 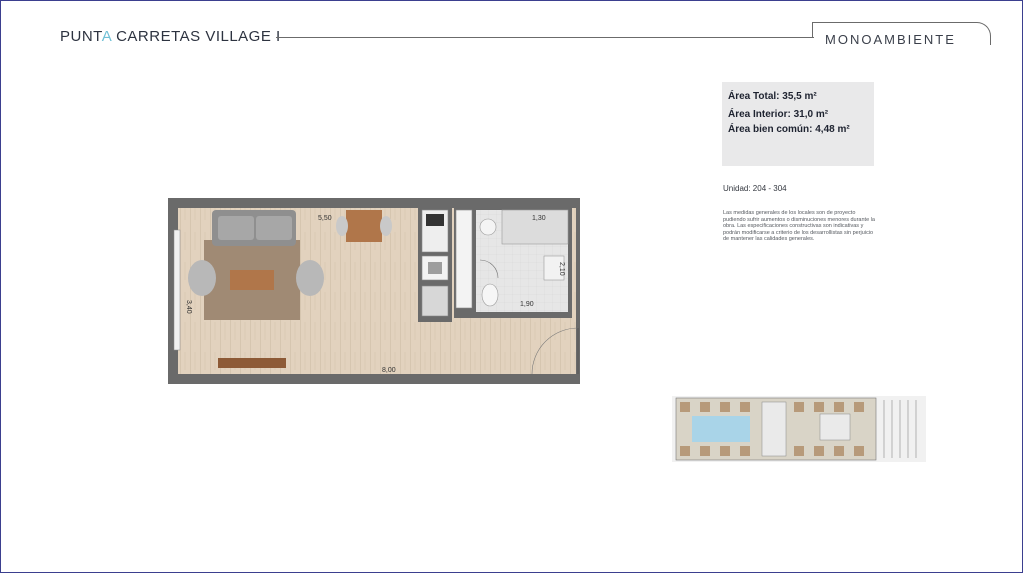 What do you see at coordinates (545, 37) in the screenshot?
I see `header-rule` at bounding box center [545, 37].